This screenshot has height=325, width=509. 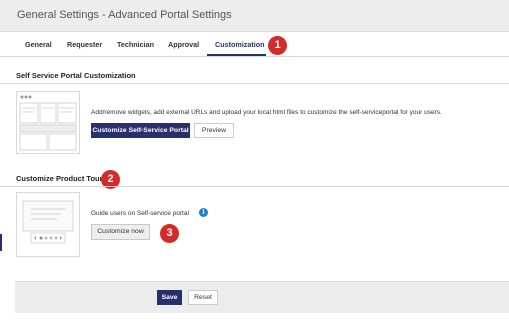 What do you see at coordinates (183, 44) in the screenshot?
I see `tab-approval: Approval` at bounding box center [183, 44].